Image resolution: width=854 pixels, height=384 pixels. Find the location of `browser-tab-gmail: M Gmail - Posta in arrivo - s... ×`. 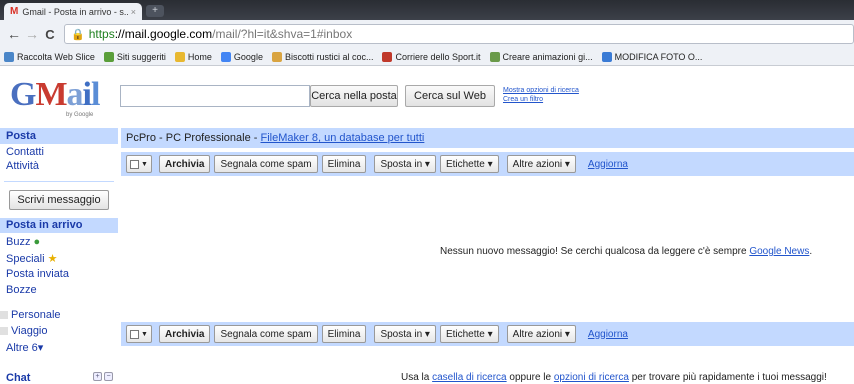

browser-tab-gmail: M Gmail - Posta in arrivo - s... × is located at coordinates (73, 11).